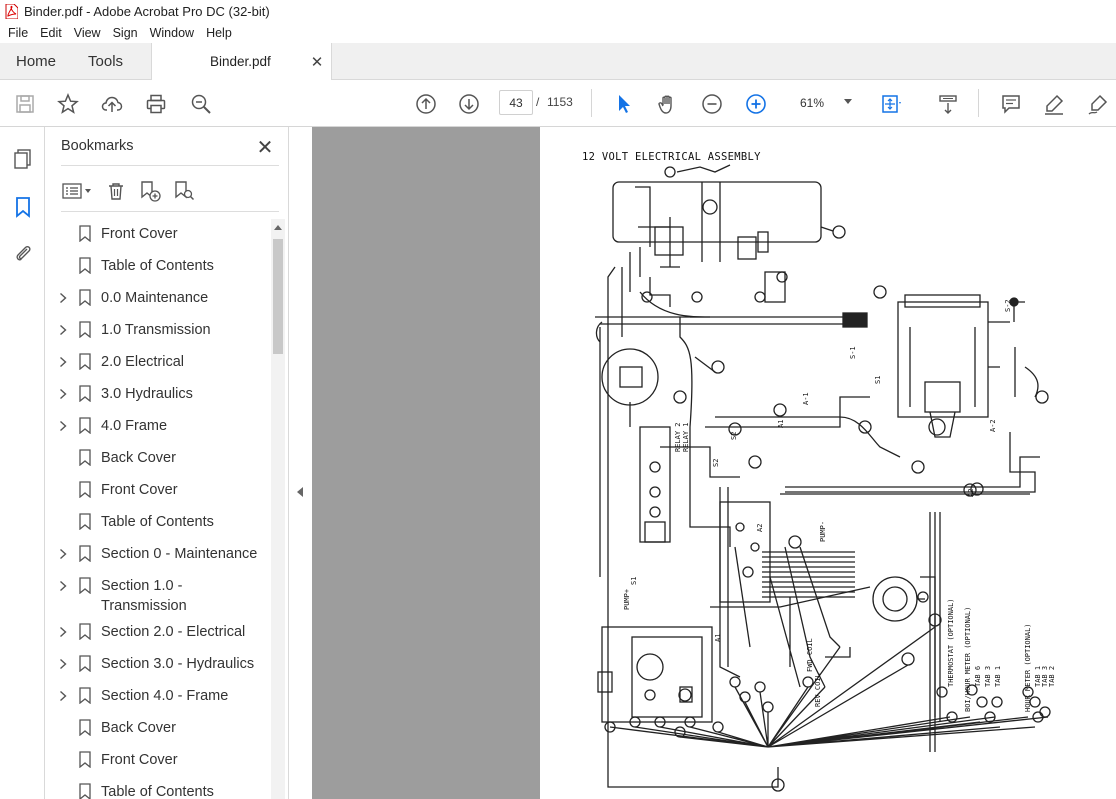  I want to click on zoom-level-select: 61%, so click(825, 102).